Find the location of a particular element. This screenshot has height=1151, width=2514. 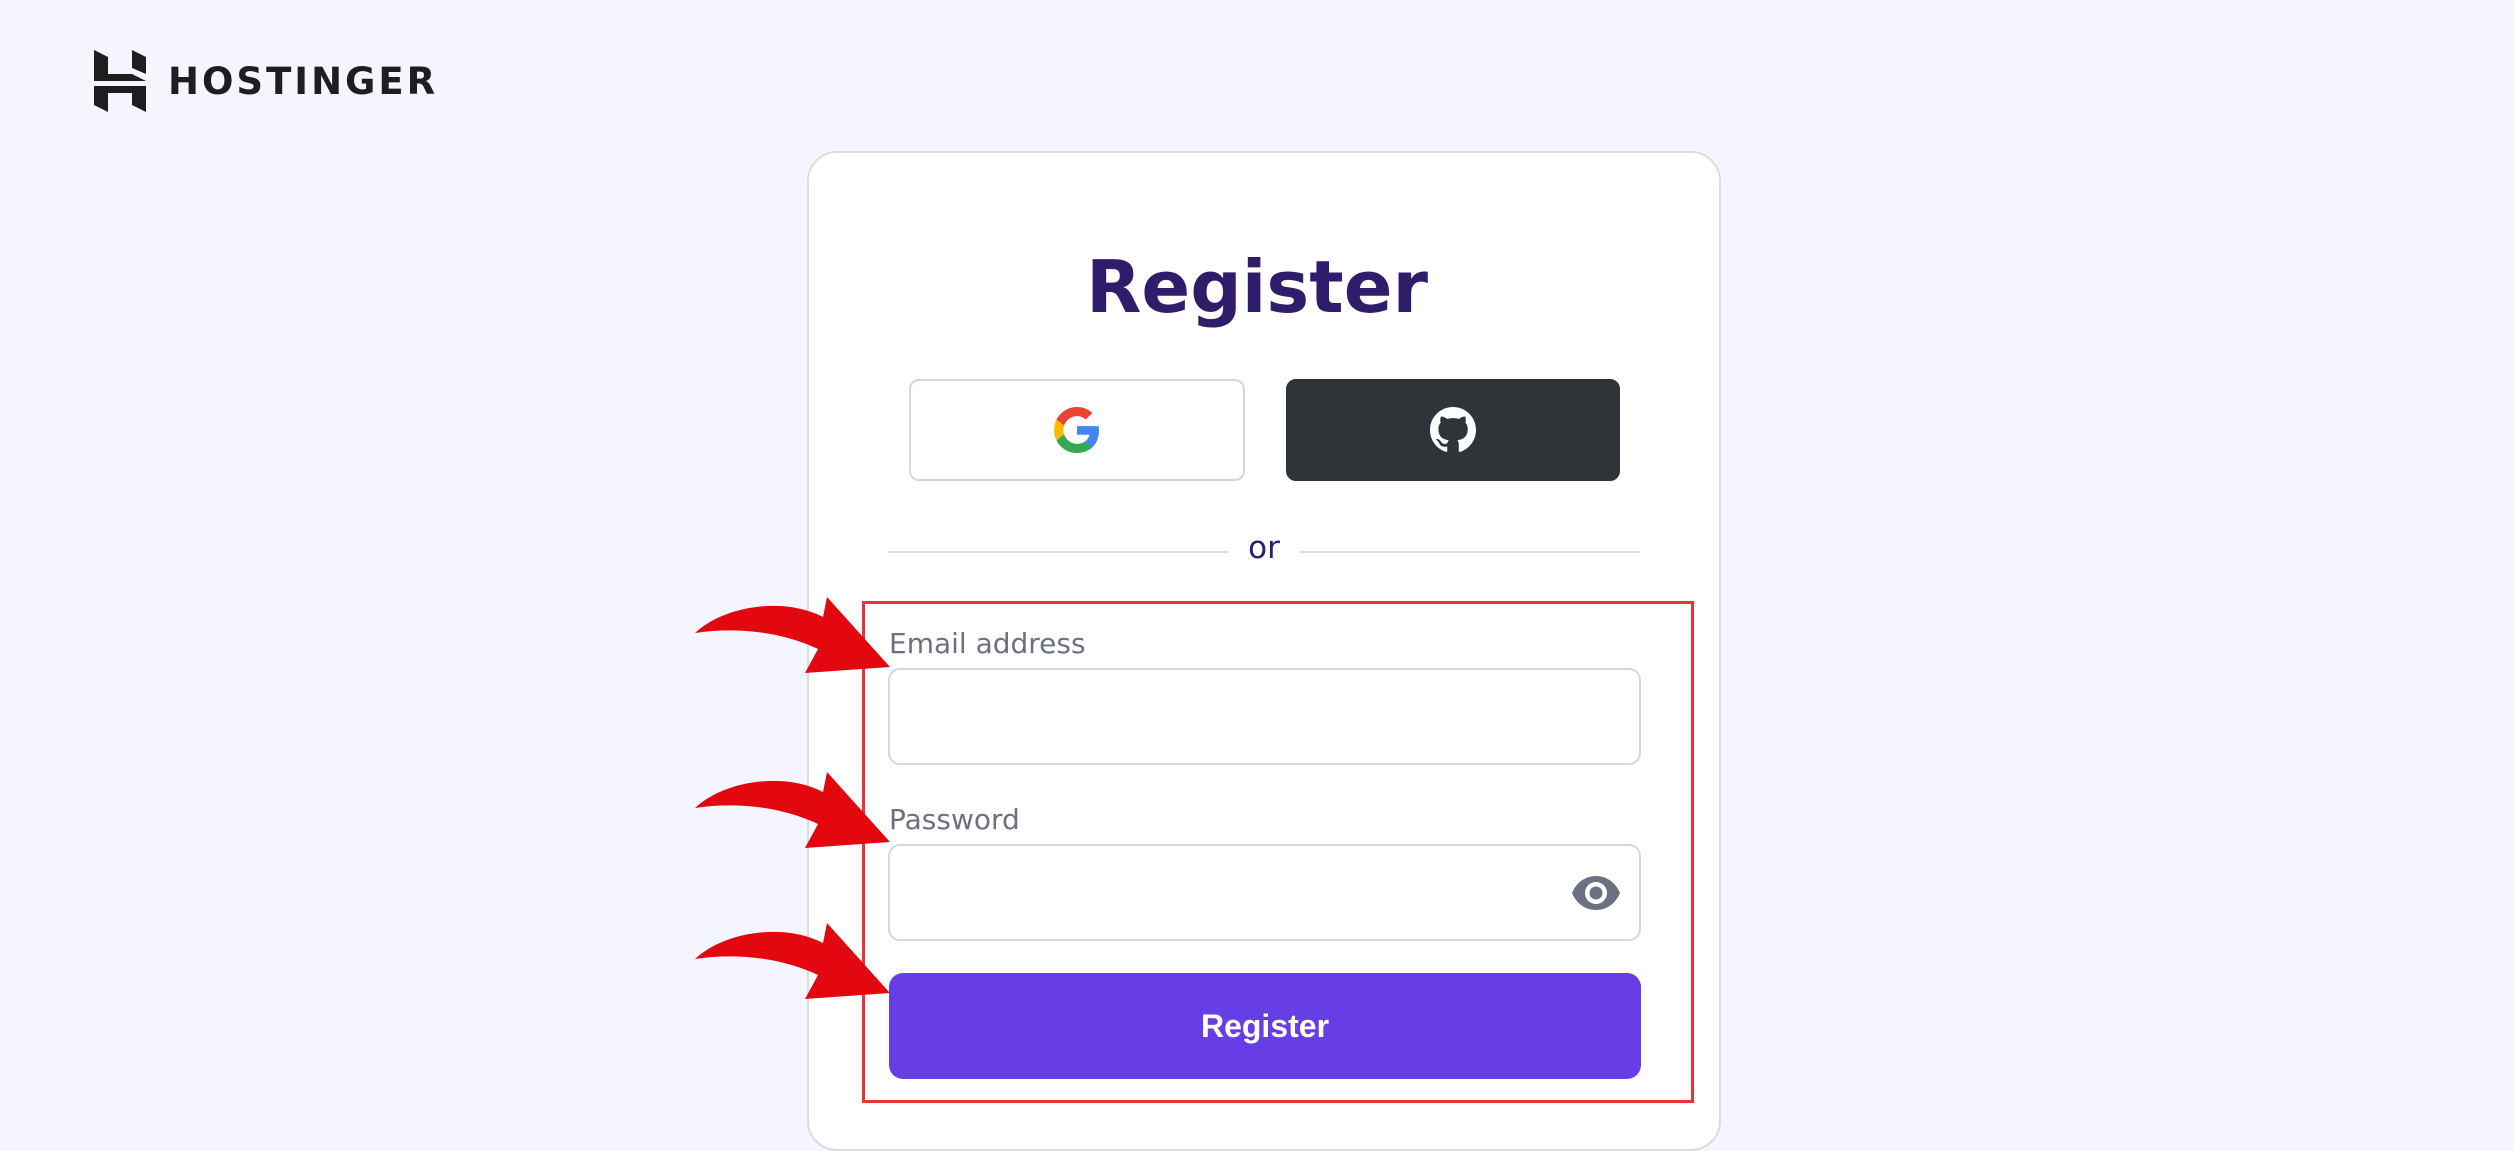

github-sso-button is located at coordinates (1453, 430).